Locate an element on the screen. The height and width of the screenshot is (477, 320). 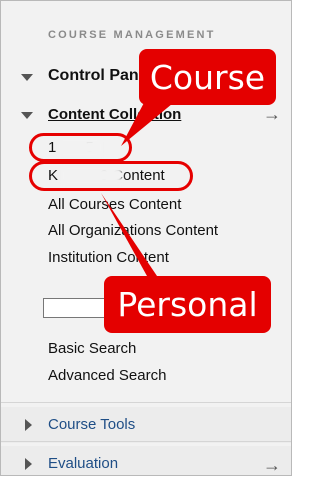
course-callout: Course is located at coordinates (207, 77).